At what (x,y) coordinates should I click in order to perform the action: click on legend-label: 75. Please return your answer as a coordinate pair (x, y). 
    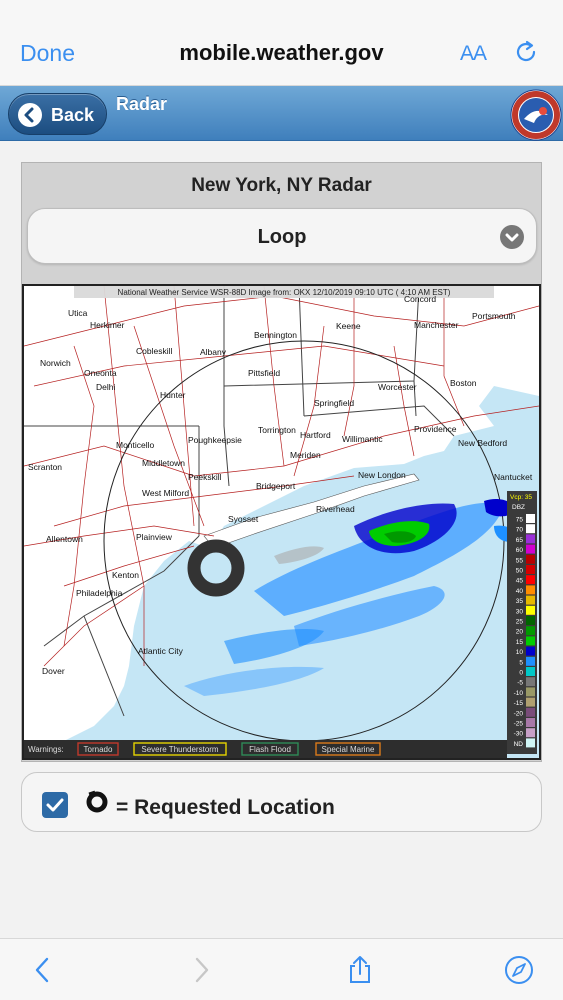
    Looking at the image, I should click on (520, 520).